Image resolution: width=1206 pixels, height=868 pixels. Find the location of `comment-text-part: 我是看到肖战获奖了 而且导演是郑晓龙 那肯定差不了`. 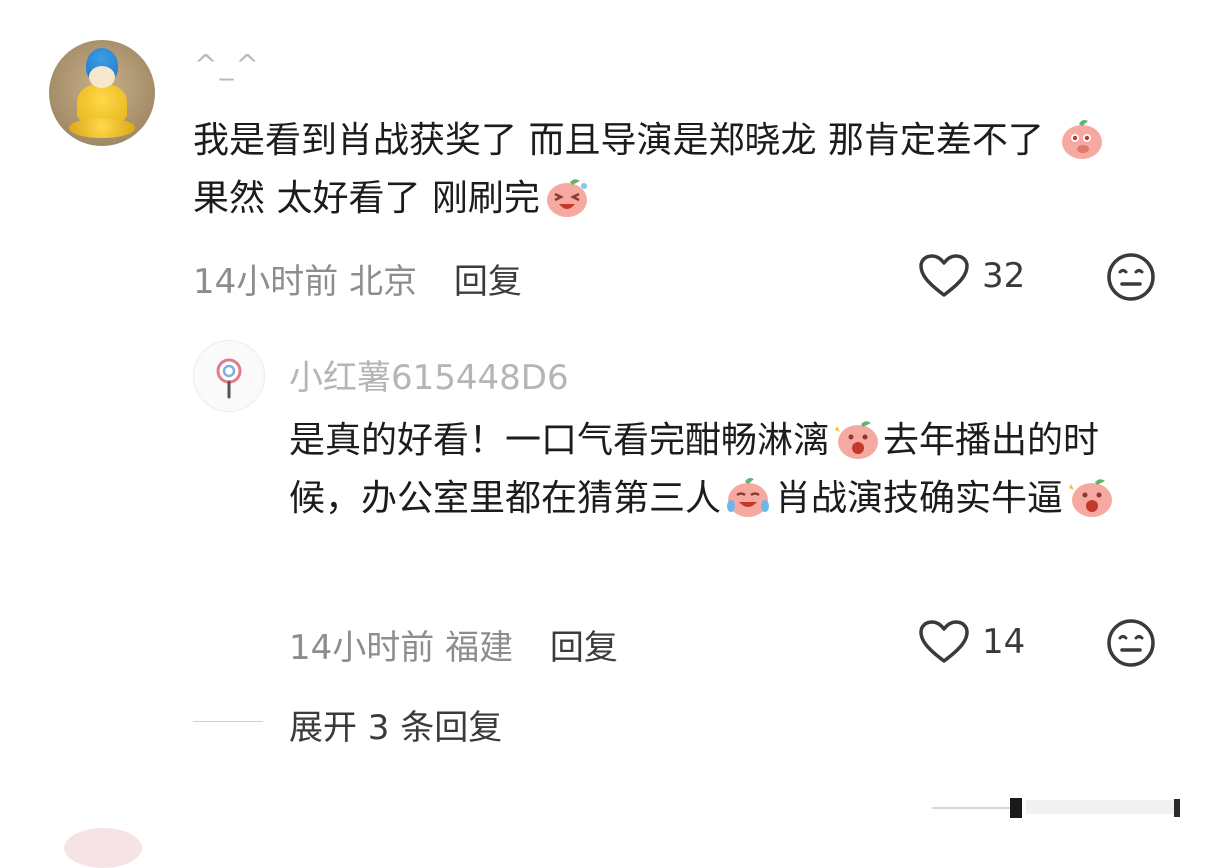

comment-text-part: 我是看到肖战获奖了 而且导演是郑晓龙 那肯定差不了 is located at coordinates (624, 140).